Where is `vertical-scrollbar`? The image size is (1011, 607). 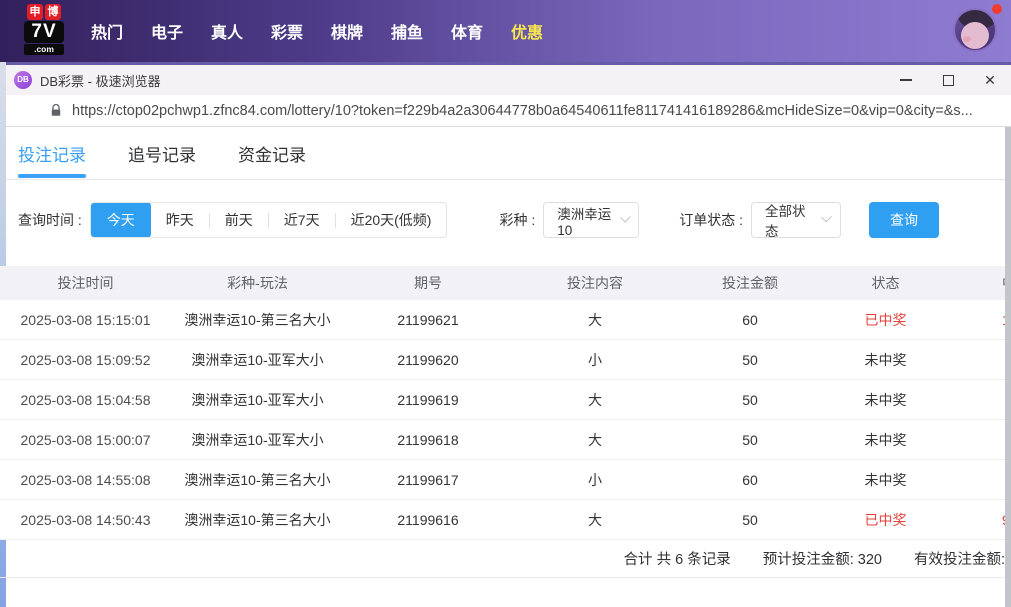
vertical-scrollbar is located at coordinates (1008, 367).